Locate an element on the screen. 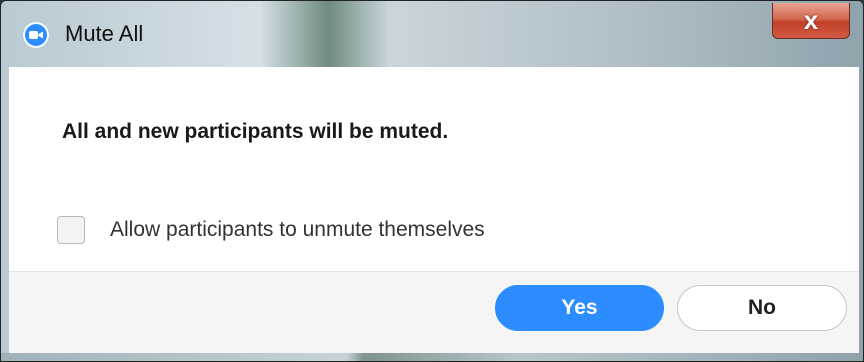  close-icon: x is located at coordinates (811, 20).